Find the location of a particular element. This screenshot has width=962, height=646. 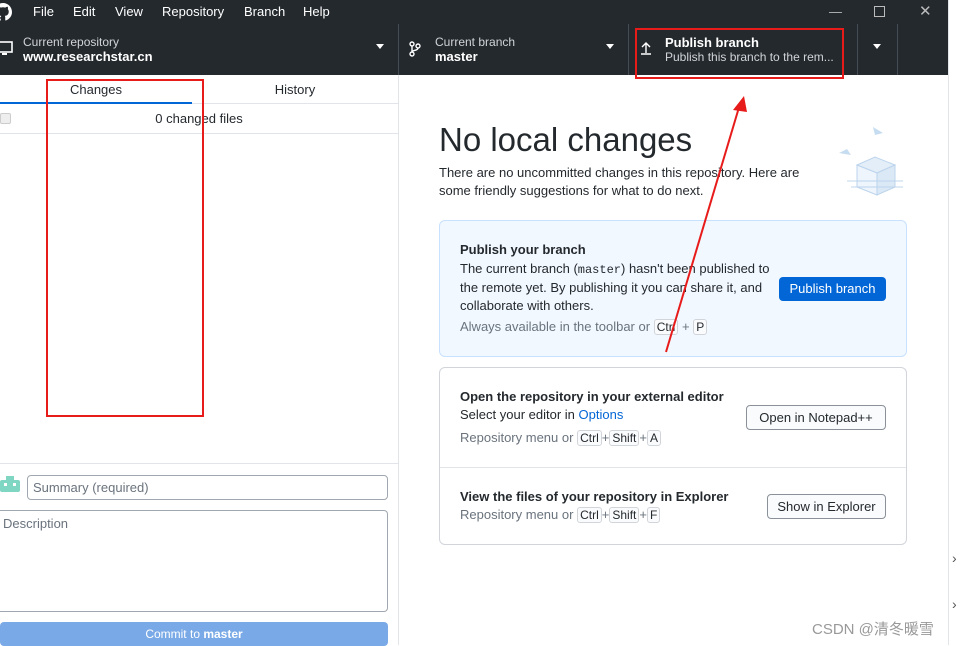

github-logo-icon is located at coordinates (6, 12).